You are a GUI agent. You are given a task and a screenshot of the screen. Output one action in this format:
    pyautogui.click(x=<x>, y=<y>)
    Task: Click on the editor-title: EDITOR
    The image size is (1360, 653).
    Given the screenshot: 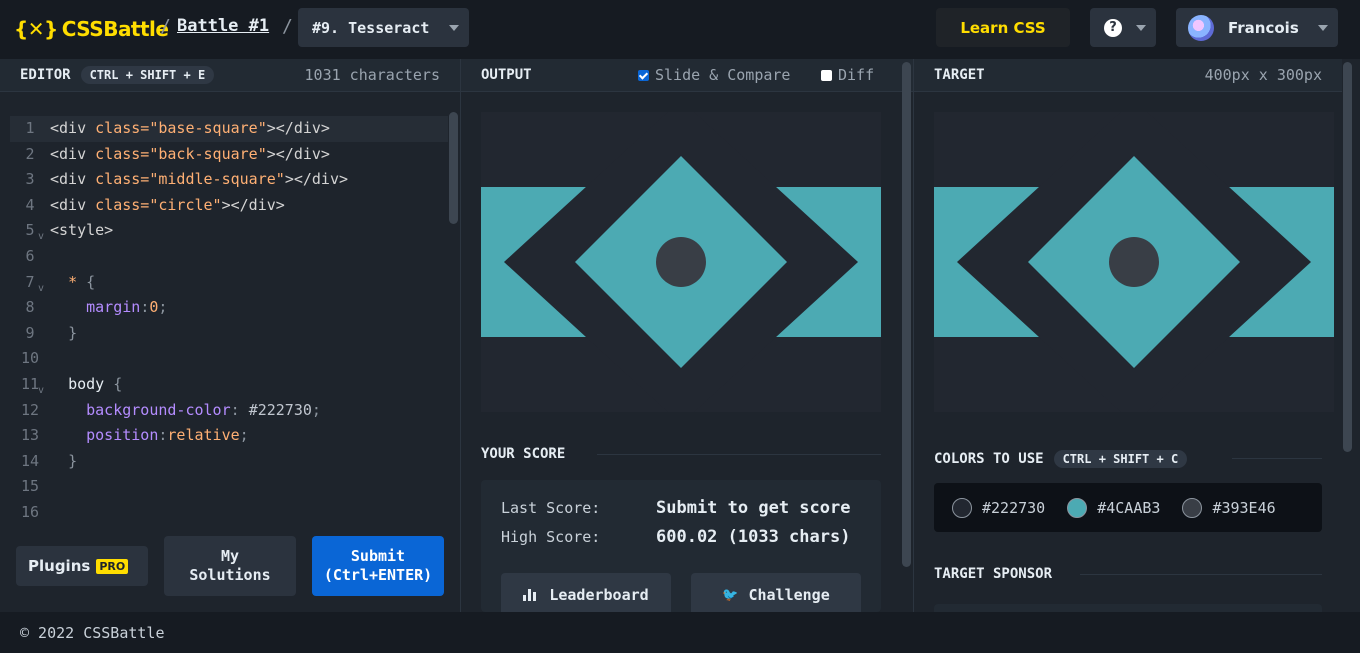 What is the action you would take?
    pyautogui.click(x=45, y=75)
    